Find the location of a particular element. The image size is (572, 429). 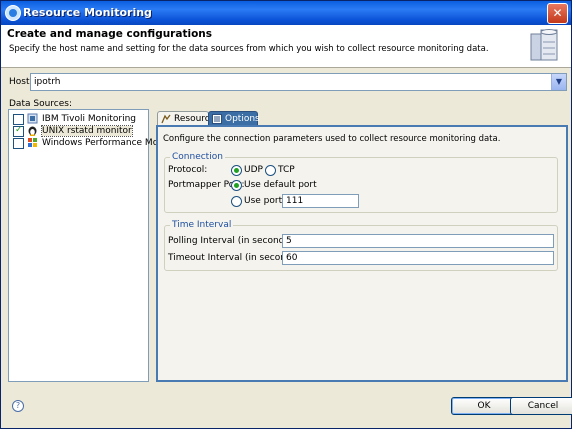

host-label: Host: is located at coordinates (21, 82).